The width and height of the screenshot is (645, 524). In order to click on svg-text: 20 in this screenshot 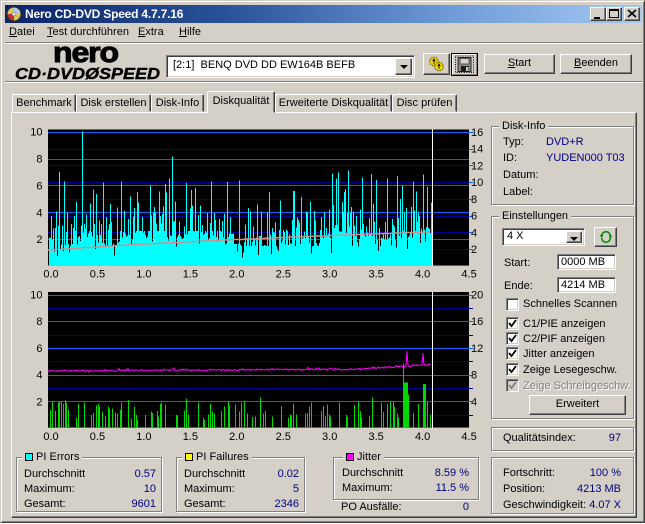, I will do `click(477, 296)`.